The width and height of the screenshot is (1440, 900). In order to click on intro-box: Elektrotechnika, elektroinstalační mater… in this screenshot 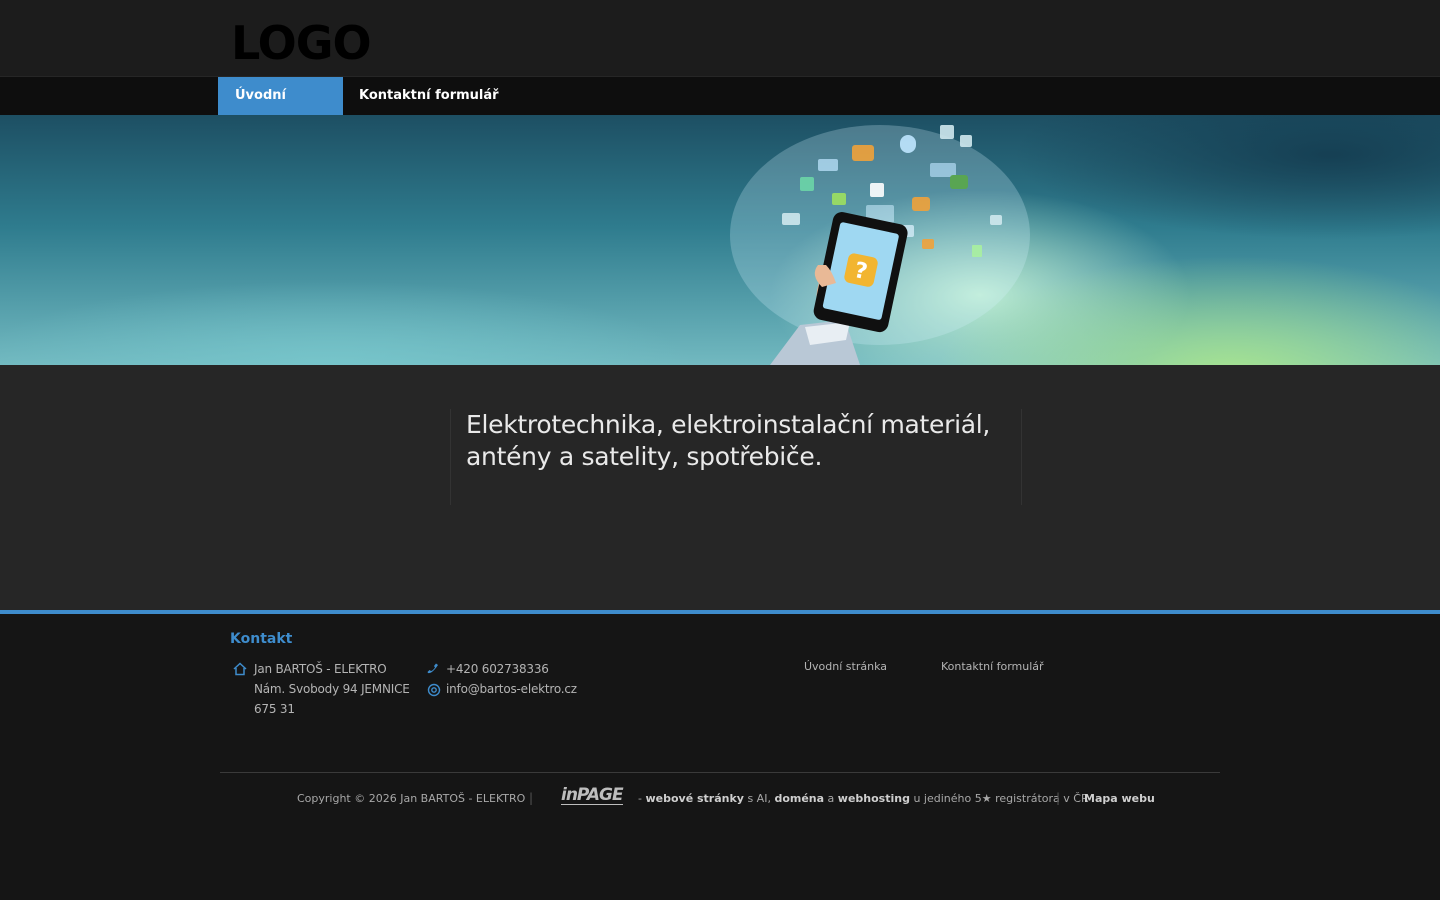, I will do `click(736, 457)`.